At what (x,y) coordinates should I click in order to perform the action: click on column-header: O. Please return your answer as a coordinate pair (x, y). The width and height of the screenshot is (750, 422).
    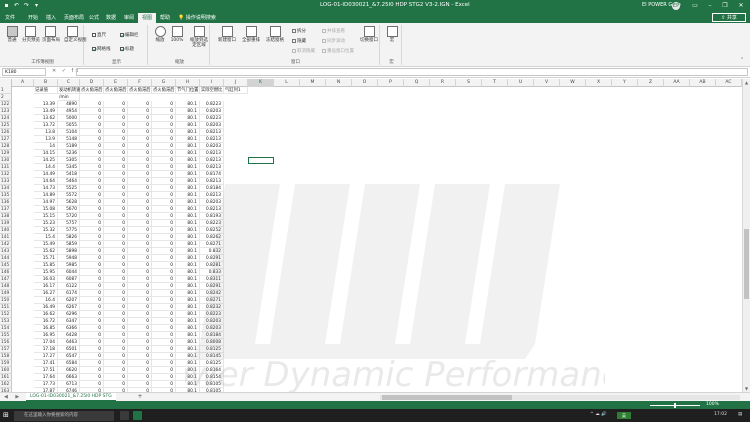
    Looking at the image, I should click on (365, 83).